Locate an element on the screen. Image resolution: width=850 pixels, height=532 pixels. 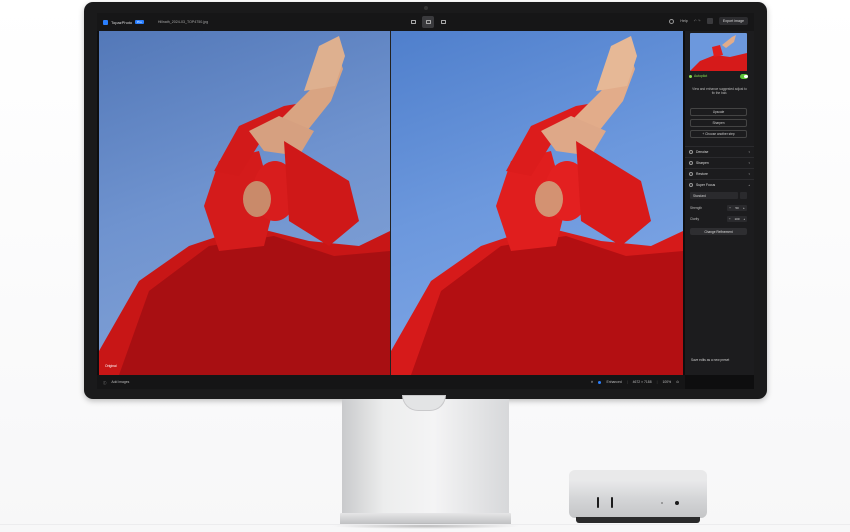
denoise-icon is located at coordinates (691, 152).